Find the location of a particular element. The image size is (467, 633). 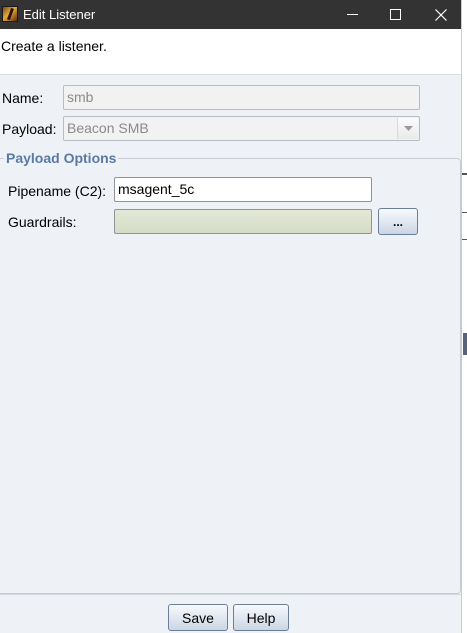

footer-divider is located at coordinates (230, 594).